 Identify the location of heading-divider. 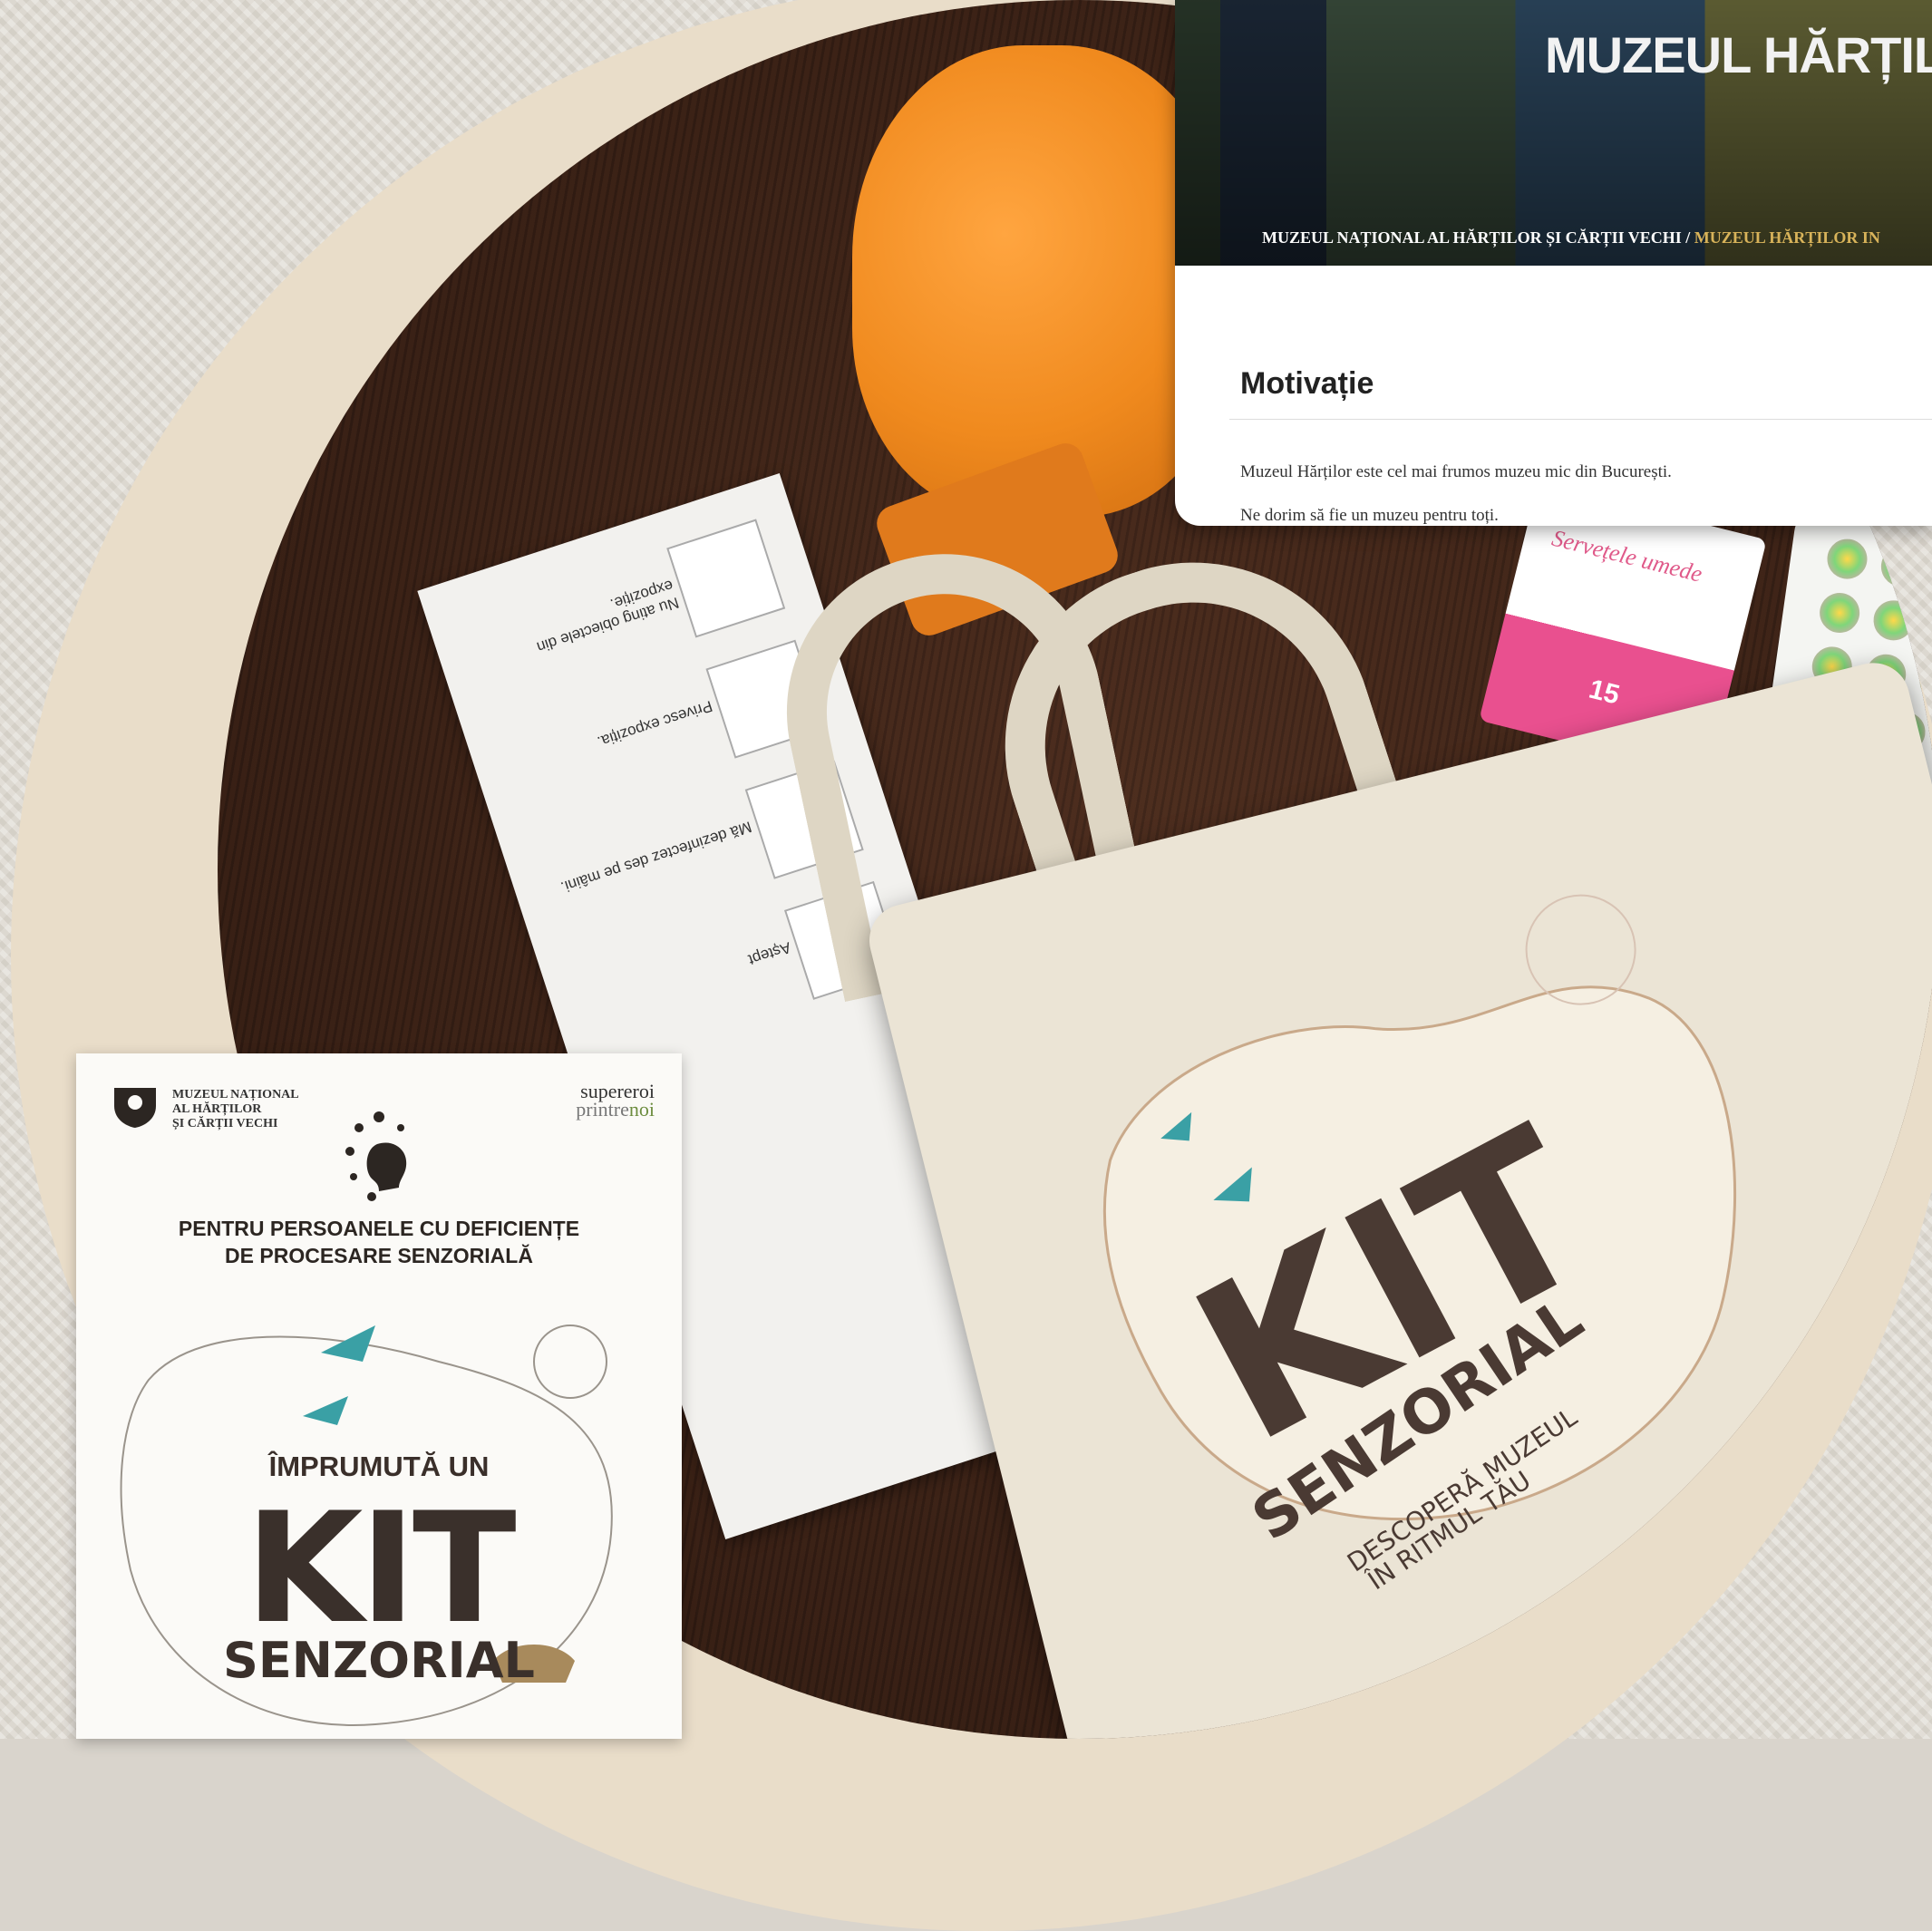
(1580, 420).